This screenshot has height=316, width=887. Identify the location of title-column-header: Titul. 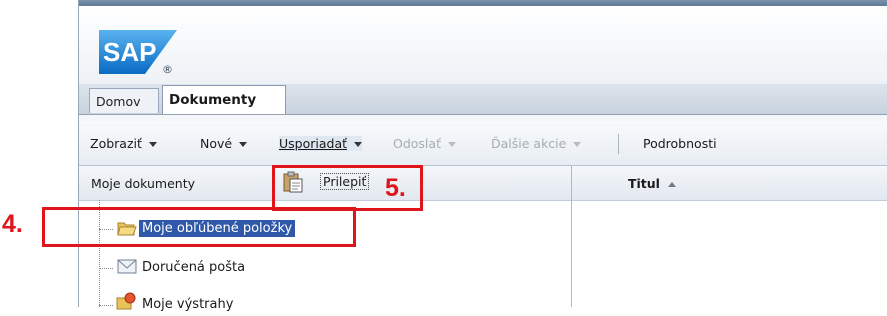
(652, 183).